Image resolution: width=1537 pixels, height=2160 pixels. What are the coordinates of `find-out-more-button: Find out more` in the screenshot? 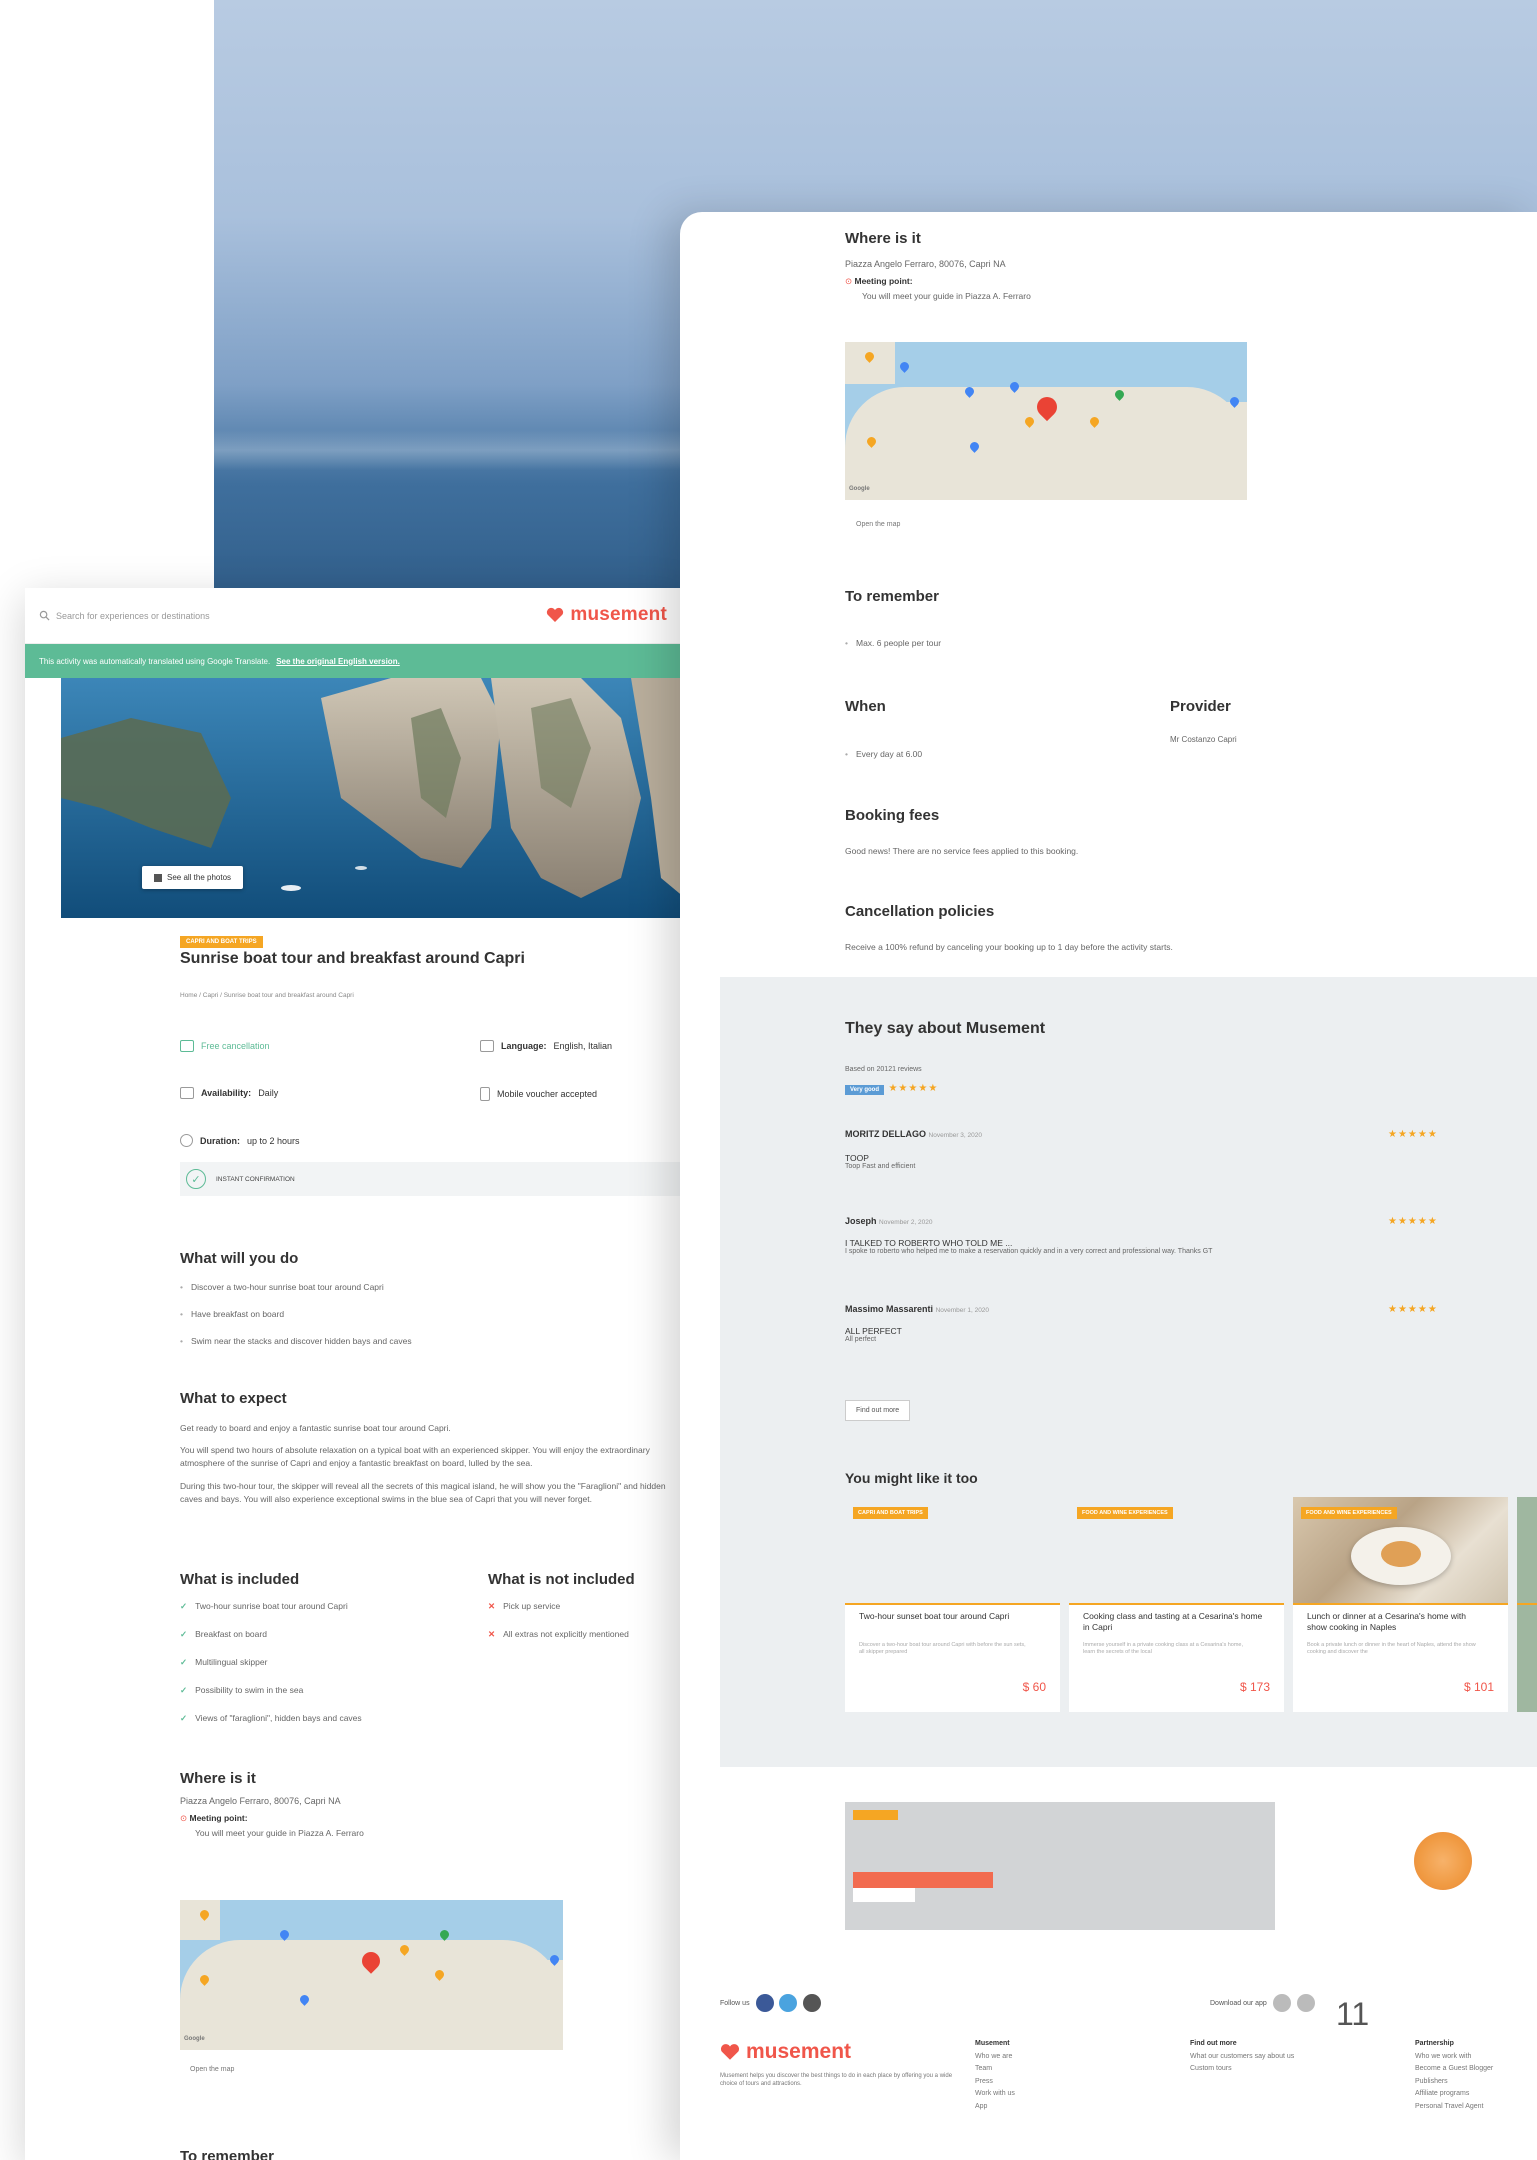 It's located at (878, 1410).